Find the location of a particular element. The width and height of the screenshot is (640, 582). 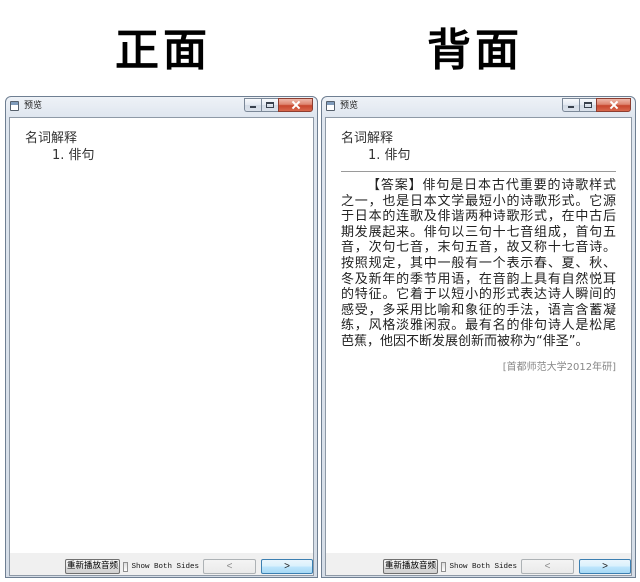

answer-divider is located at coordinates (478, 171).